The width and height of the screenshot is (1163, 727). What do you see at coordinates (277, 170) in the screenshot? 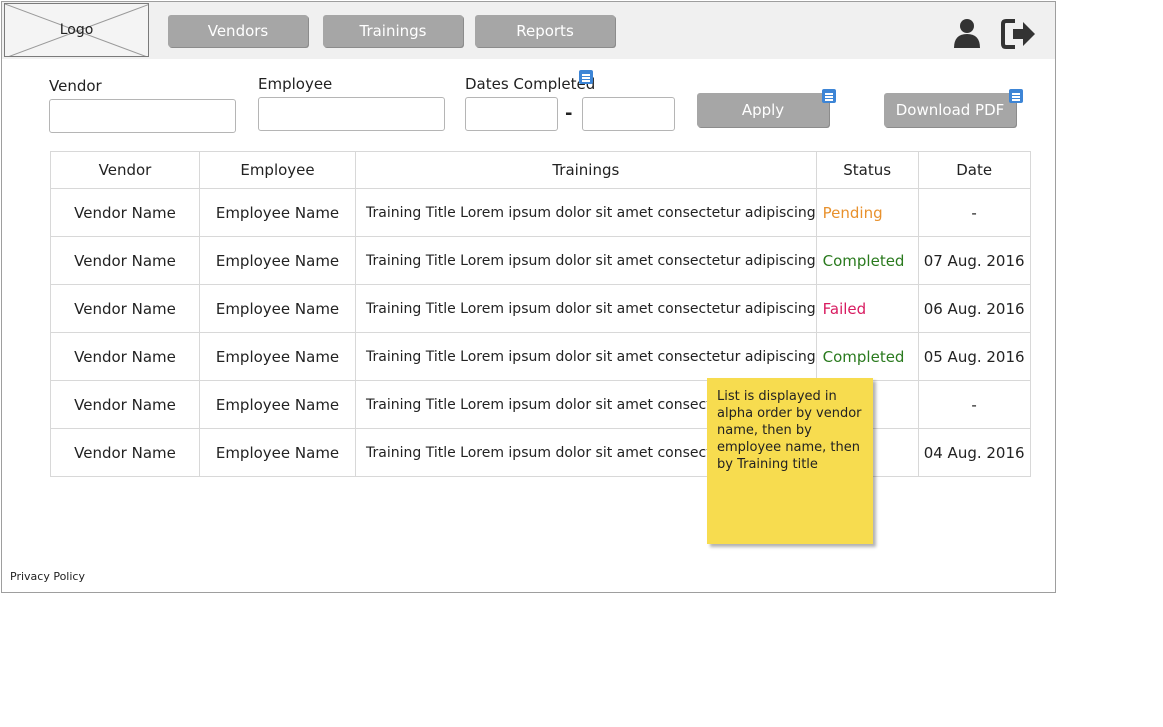
I see `column-header-employee: Employee` at bounding box center [277, 170].